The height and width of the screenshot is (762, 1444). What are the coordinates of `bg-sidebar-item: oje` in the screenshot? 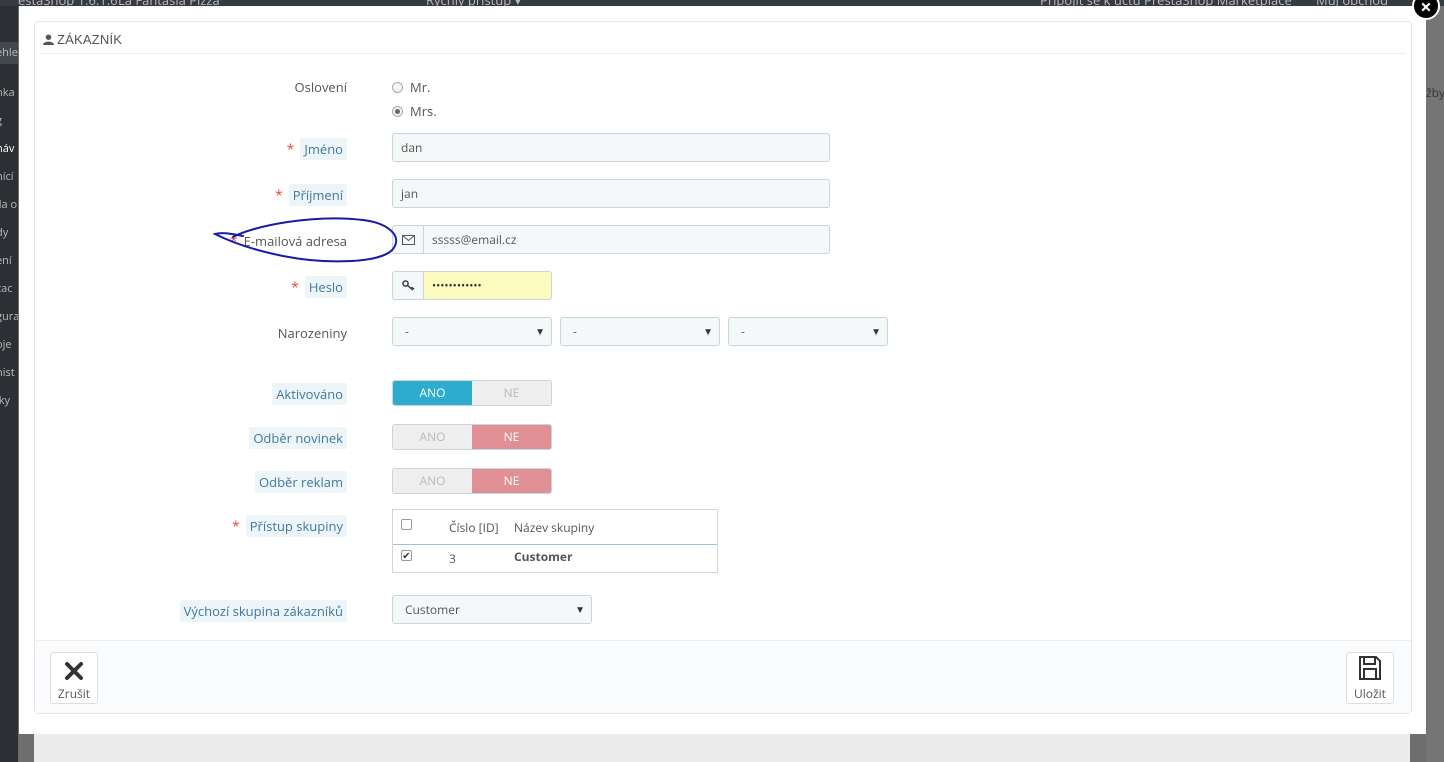 It's located at (6, 344).